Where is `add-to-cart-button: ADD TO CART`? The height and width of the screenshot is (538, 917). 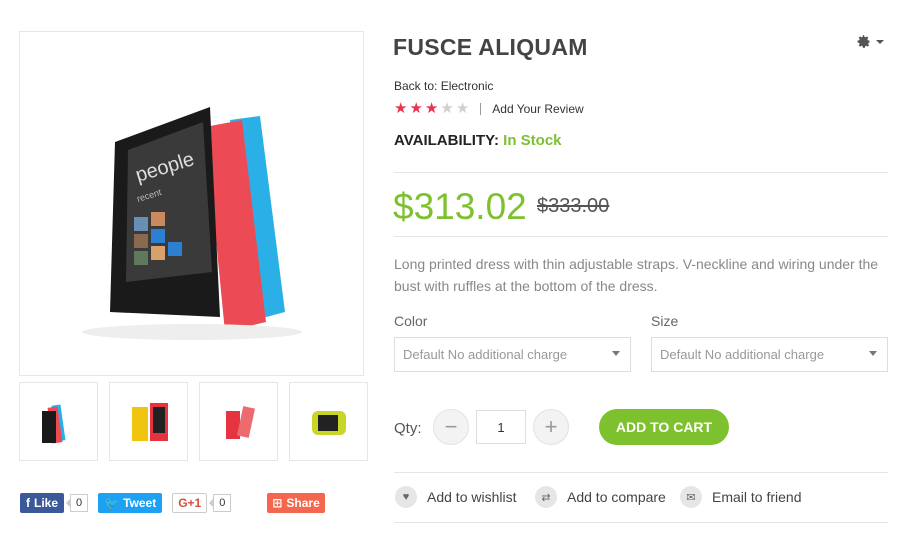
add-to-cart-button: ADD TO CART is located at coordinates (664, 427).